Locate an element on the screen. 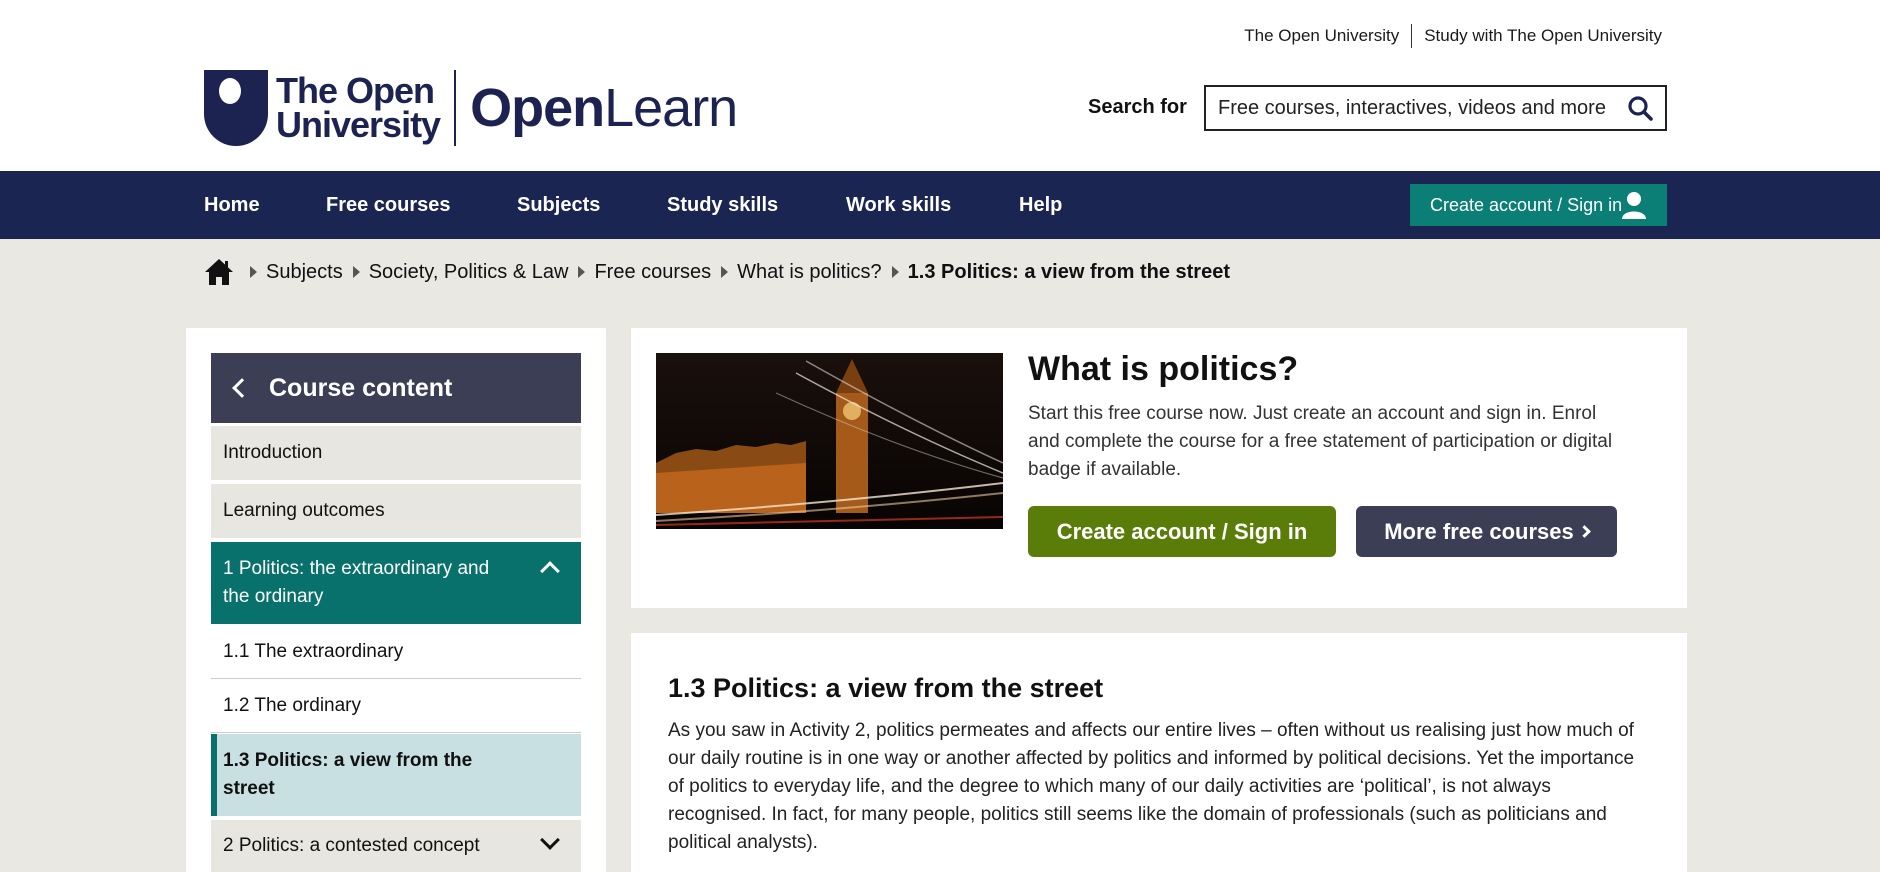 The image size is (1880, 872). cta-label: Create account / Sign in is located at coordinates (1182, 531).